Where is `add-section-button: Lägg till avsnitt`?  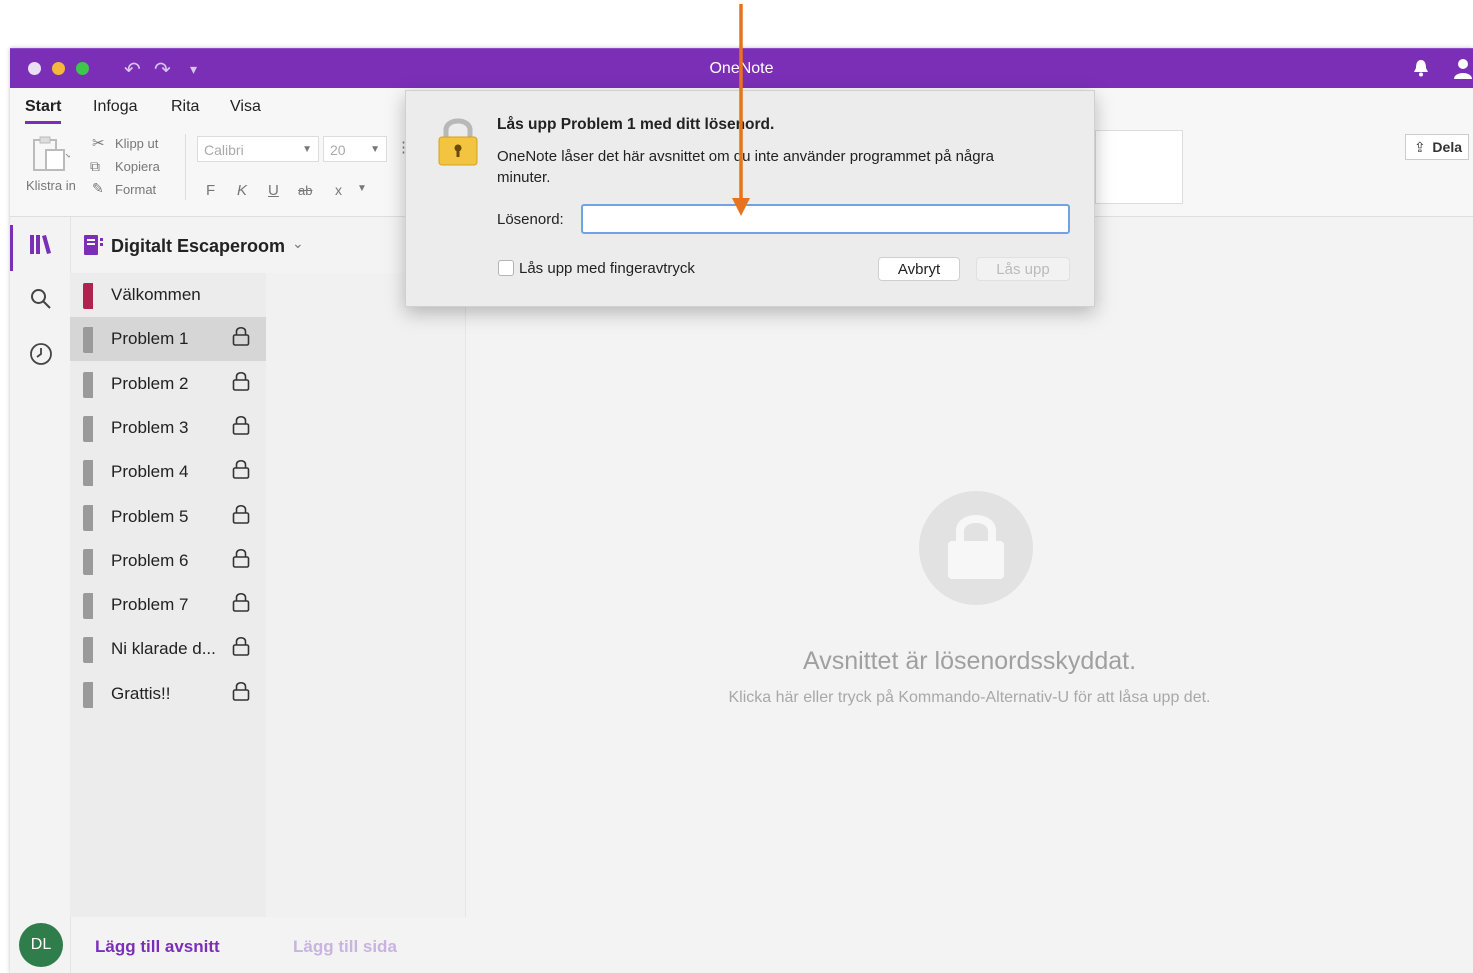
add-section-button: Lägg till avsnitt is located at coordinates (157, 947).